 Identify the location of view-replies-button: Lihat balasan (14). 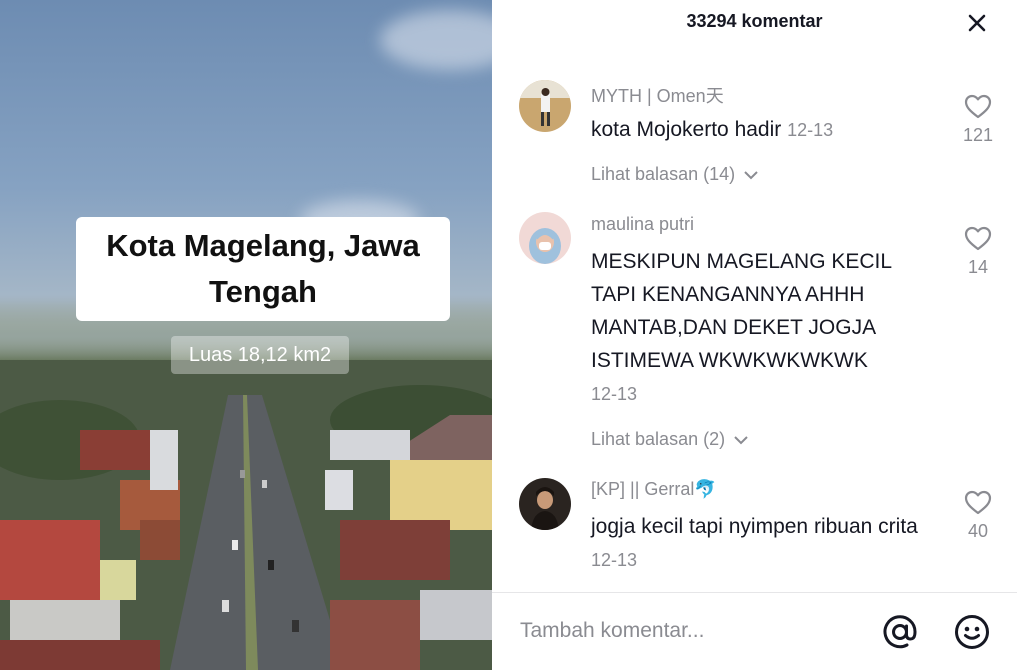
(675, 174).